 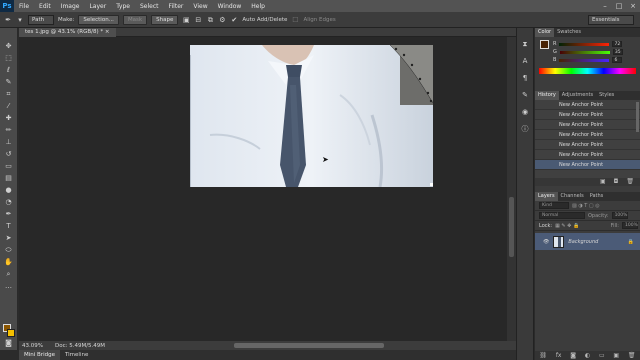 I want to click on history-brush-tool-icon: ↺, so click(x=9, y=154).